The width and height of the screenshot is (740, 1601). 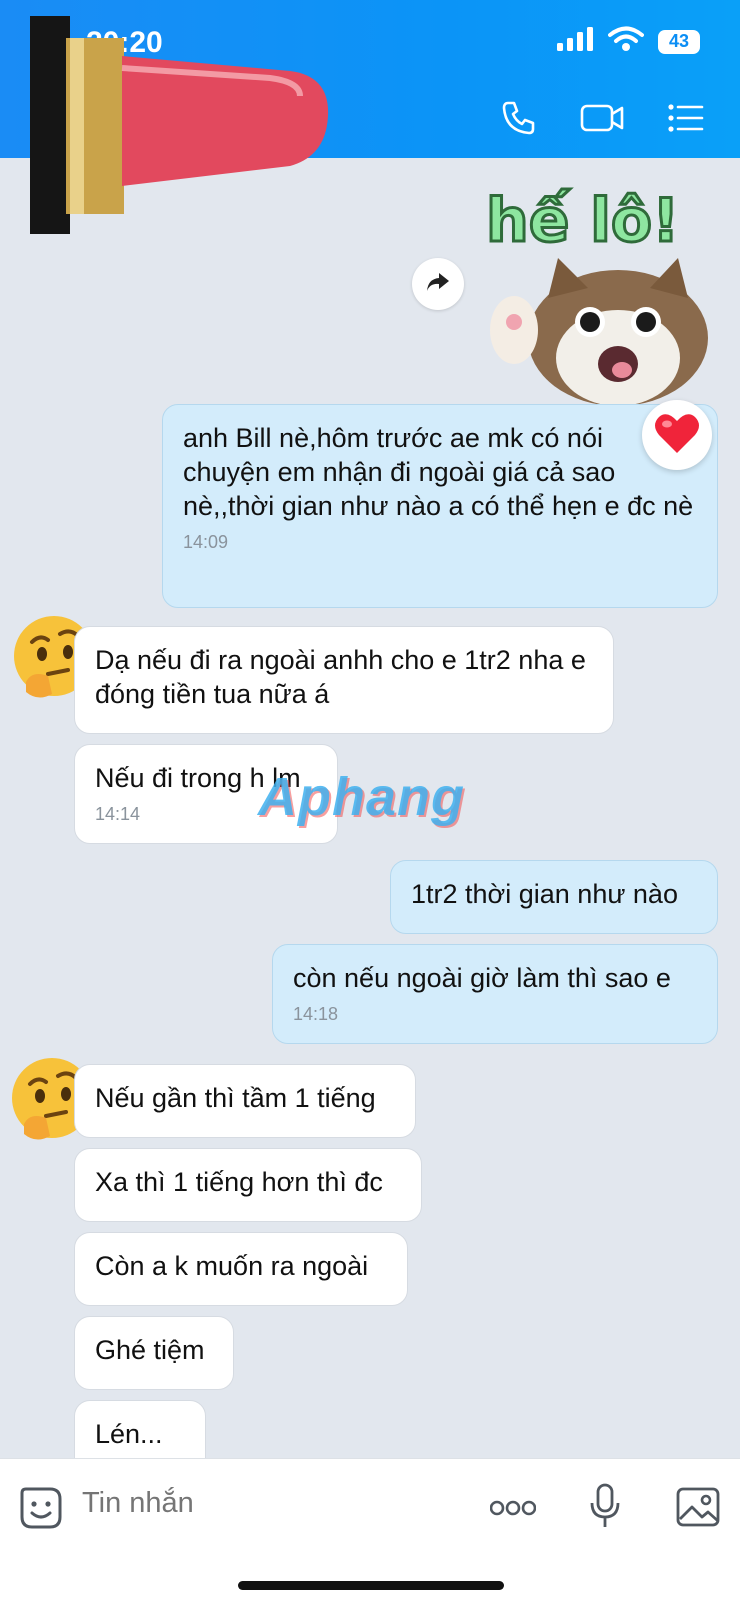 What do you see at coordinates (206, 542) in the screenshot?
I see `message-time: 14:09` at bounding box center [206, 542].